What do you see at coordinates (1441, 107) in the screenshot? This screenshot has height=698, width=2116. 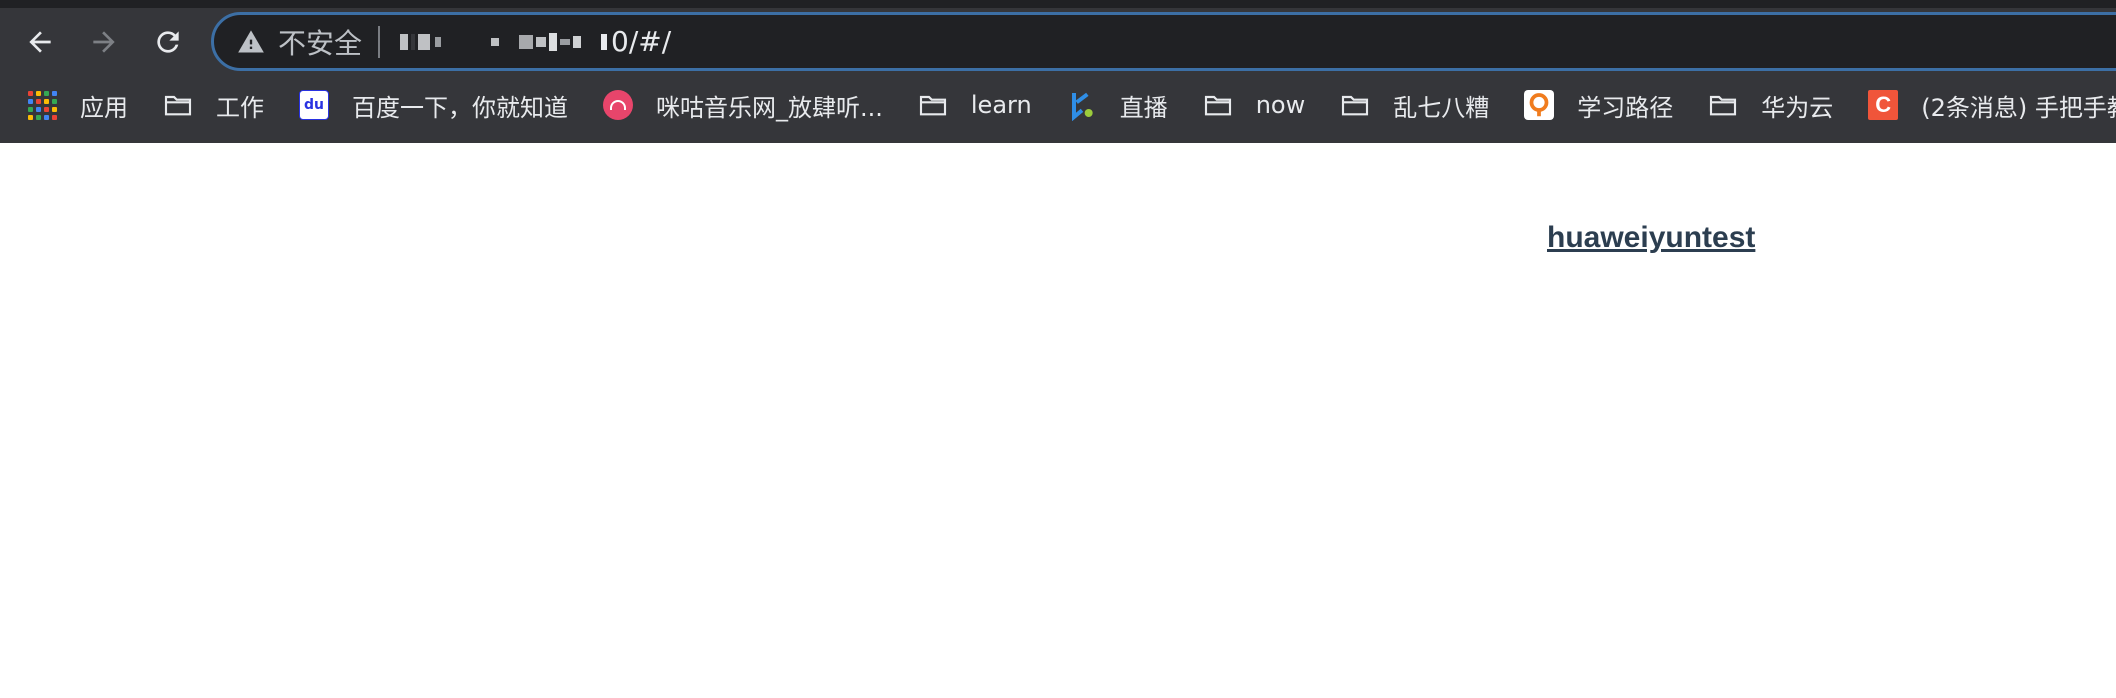 I see `bookmark-label: 乱七八糟` at bounding box center [1441, 107].